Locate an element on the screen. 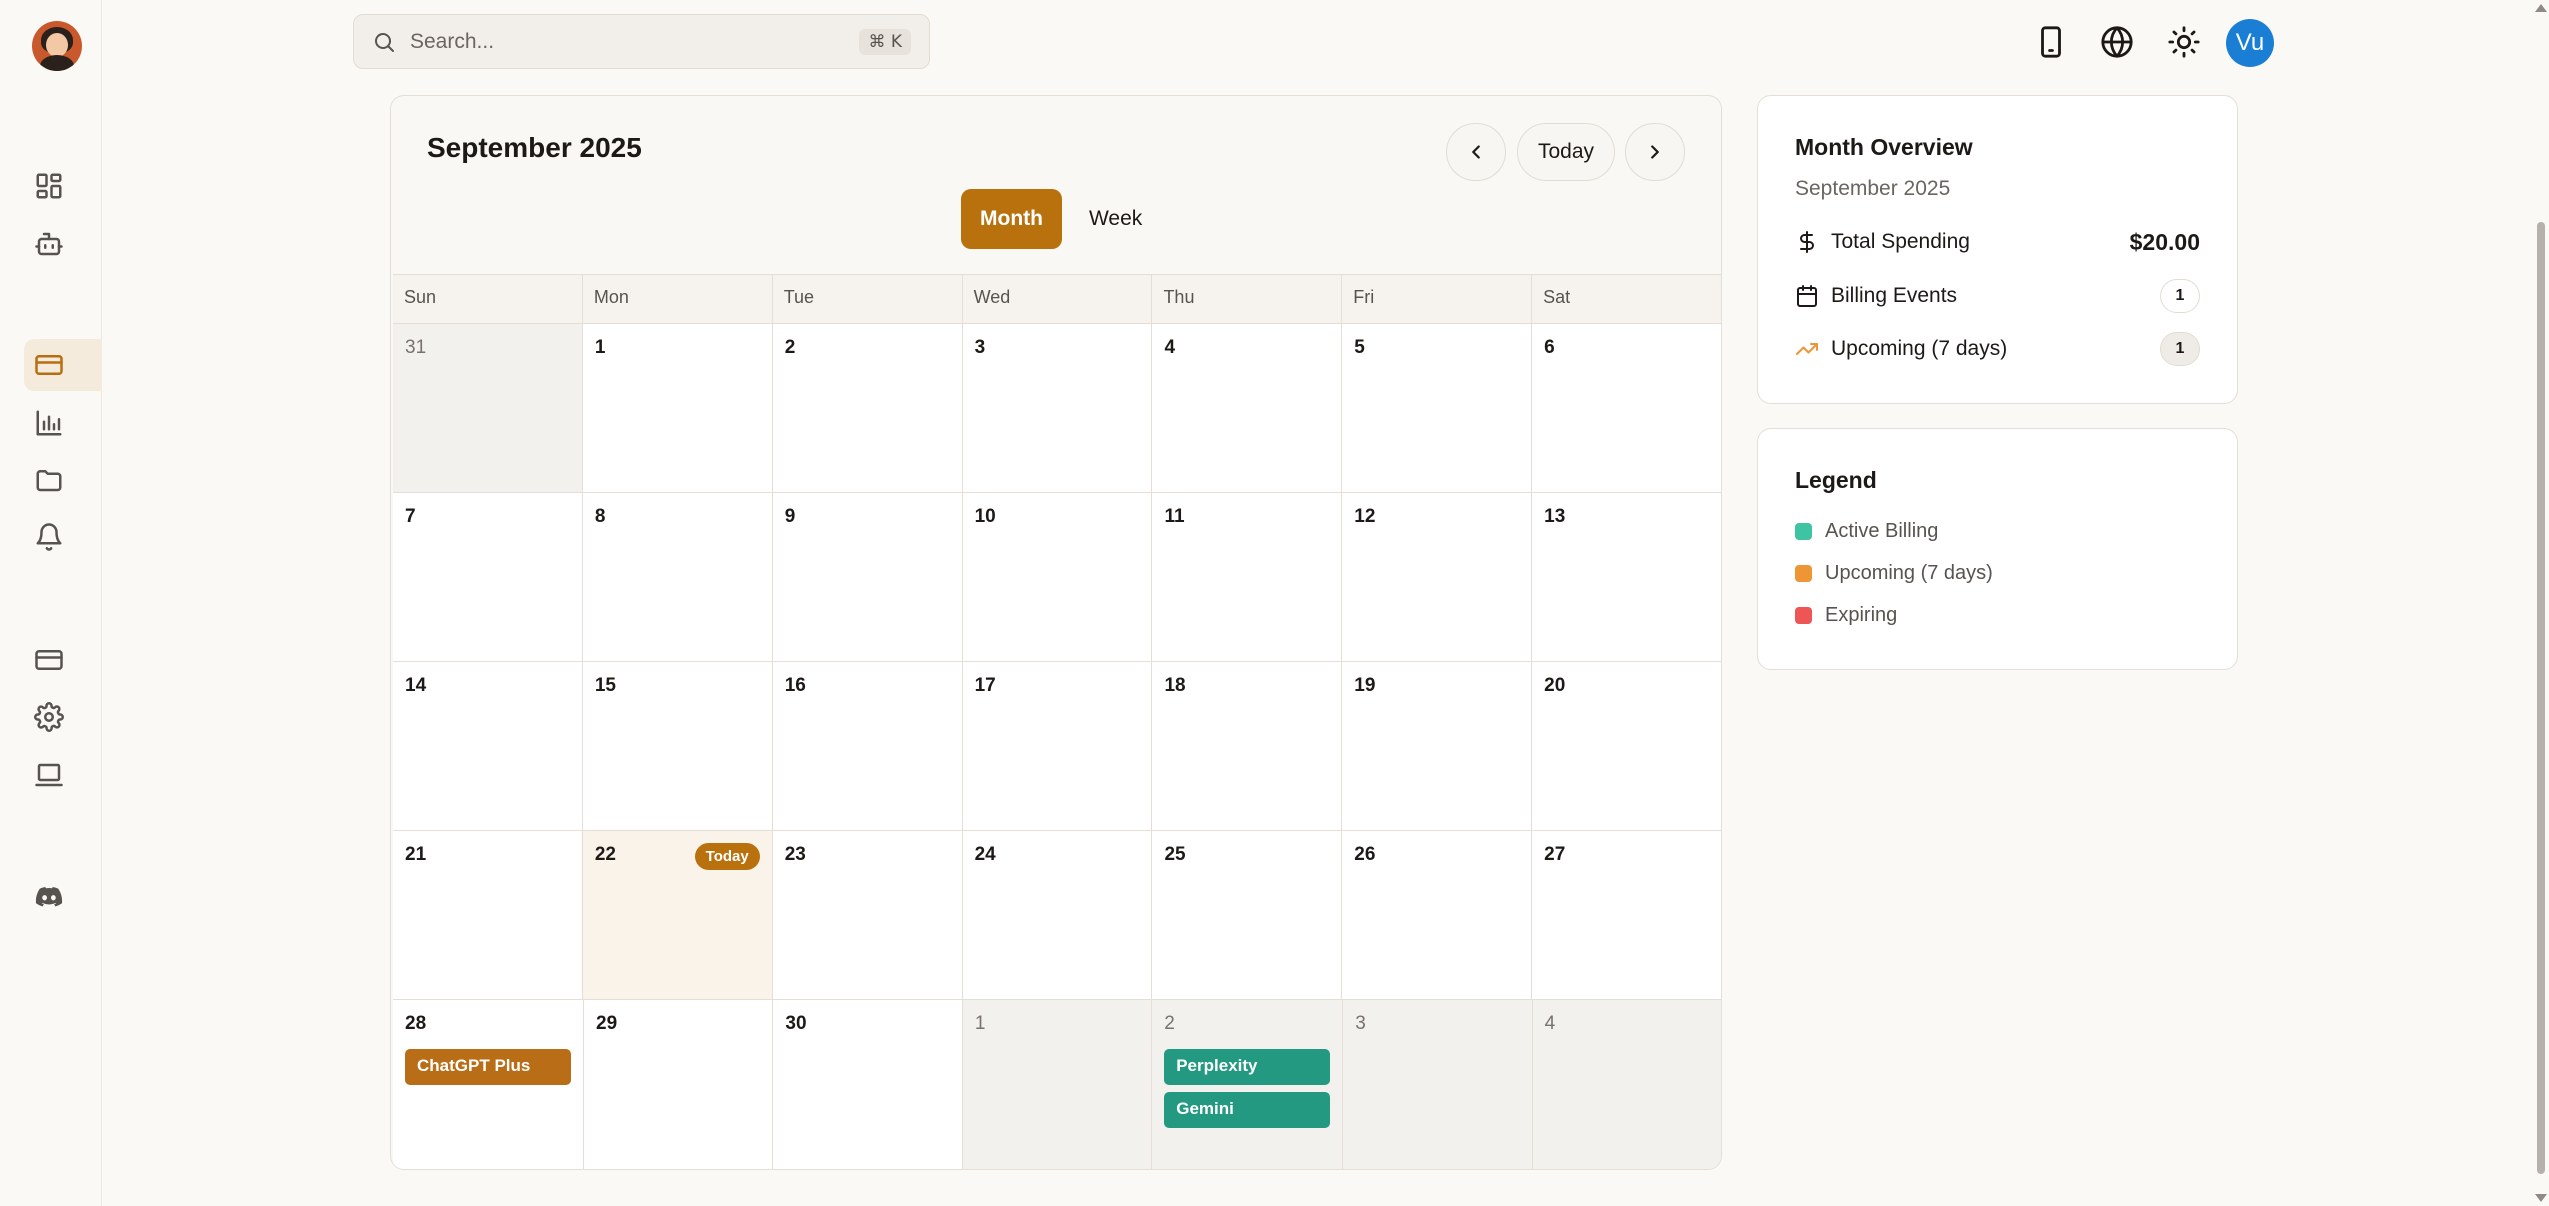  day-cell: 18 is located at coordinates (1247, 746).